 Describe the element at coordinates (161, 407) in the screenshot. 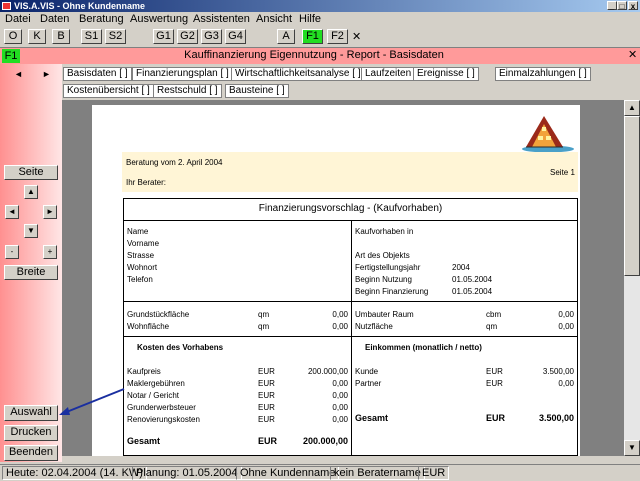

I see `label-grunderwerbsteuer: Grunderwerbsteuer` at that location.